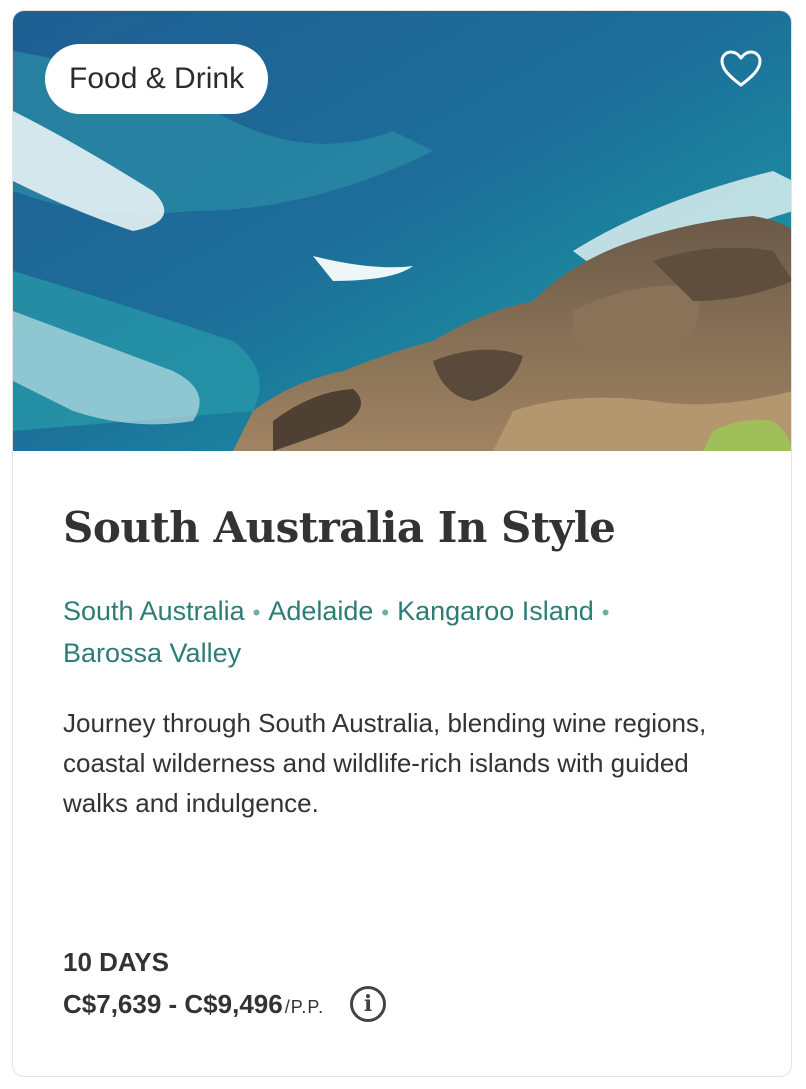  I want to click on location-item: Barossa Valley, so click(152, 653).